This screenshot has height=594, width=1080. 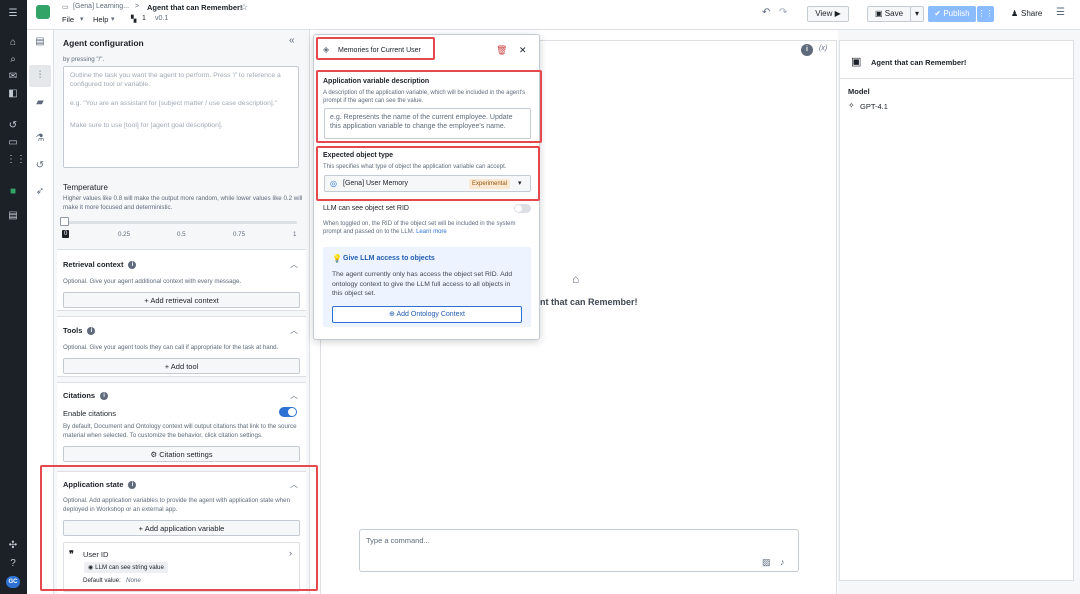 I want to click on notifications-icon: ✉, so click(x=13, y=77).